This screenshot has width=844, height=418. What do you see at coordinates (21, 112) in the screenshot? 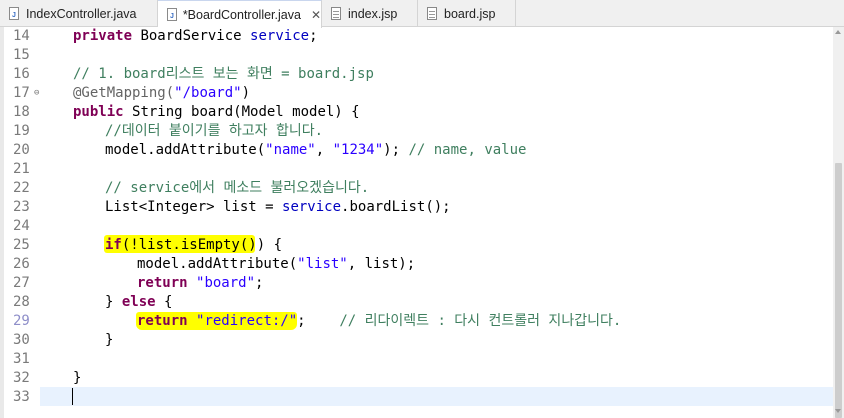
I see `line-number: 18` at bounding box center [21, 112].